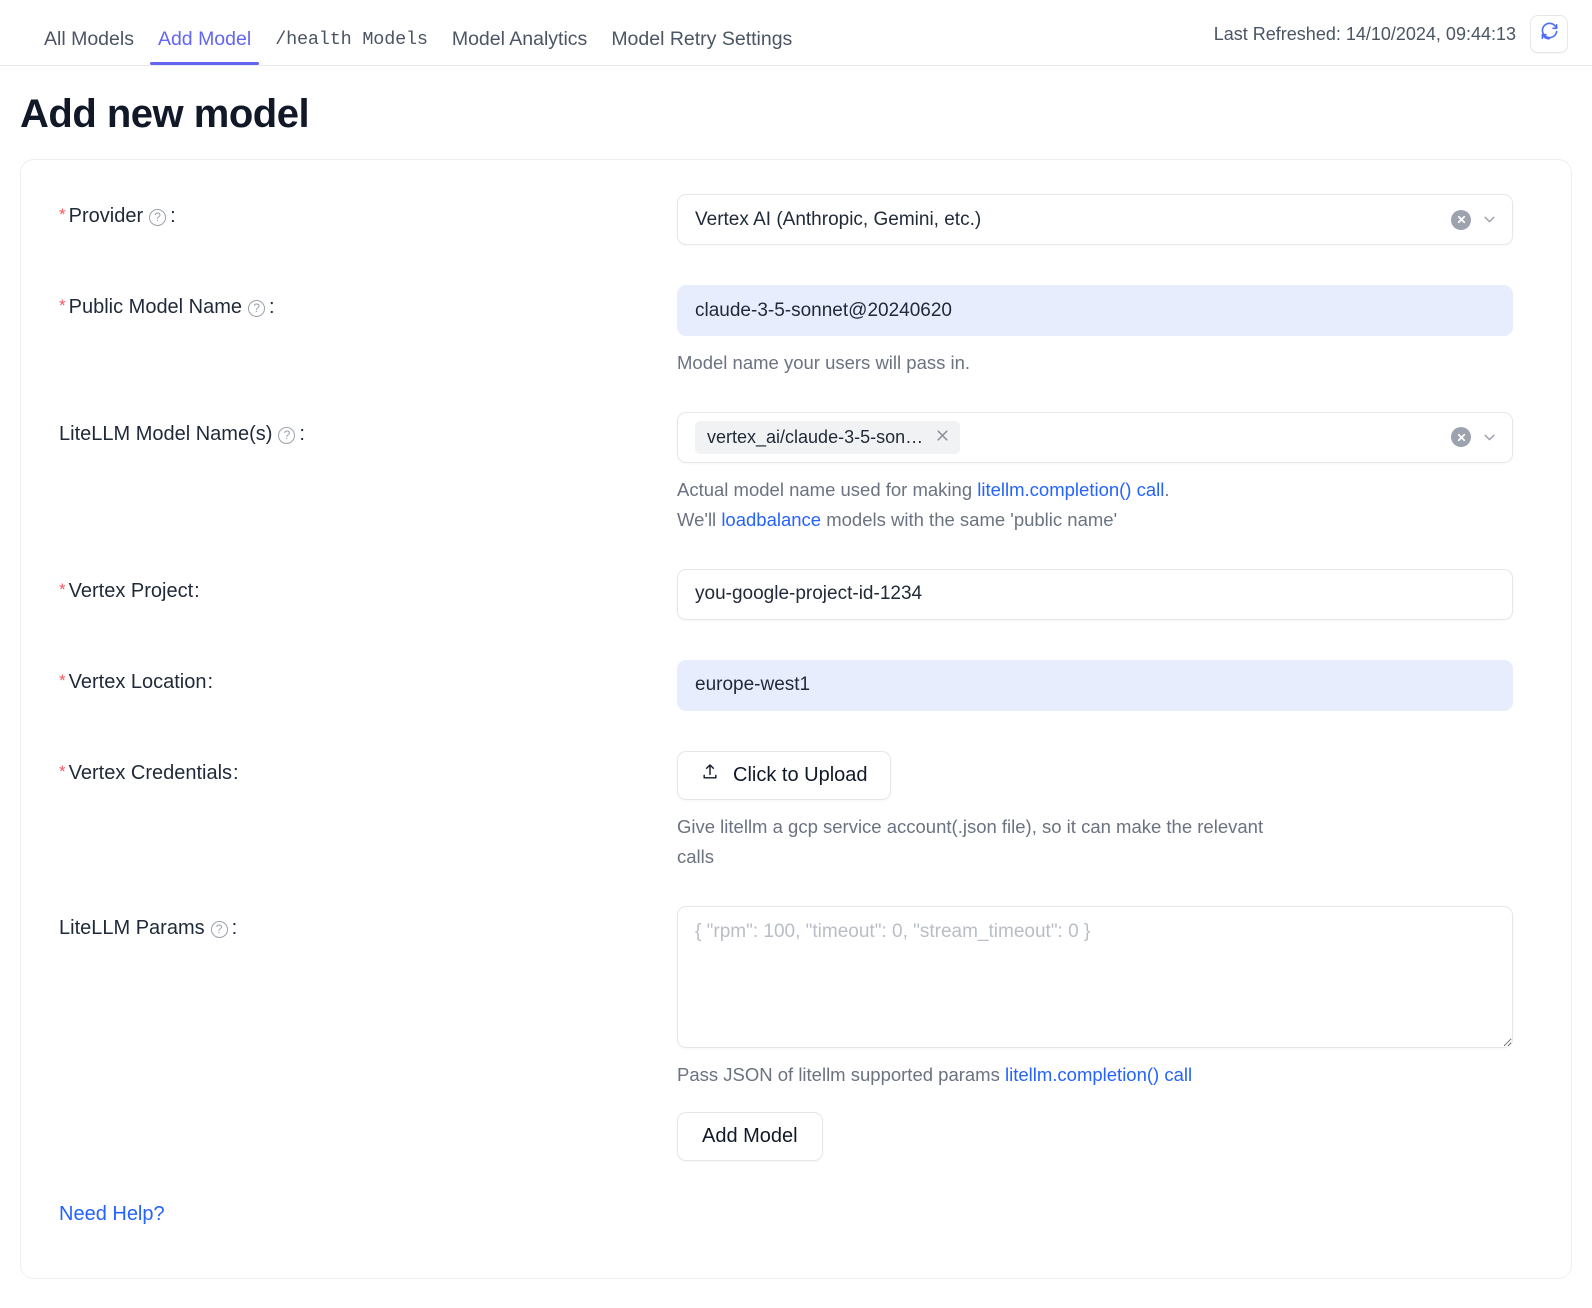  Describe the element at coordinates (519, 47) in the screenshot. I see `tab-model-analytics: Model Analytics` at that location.